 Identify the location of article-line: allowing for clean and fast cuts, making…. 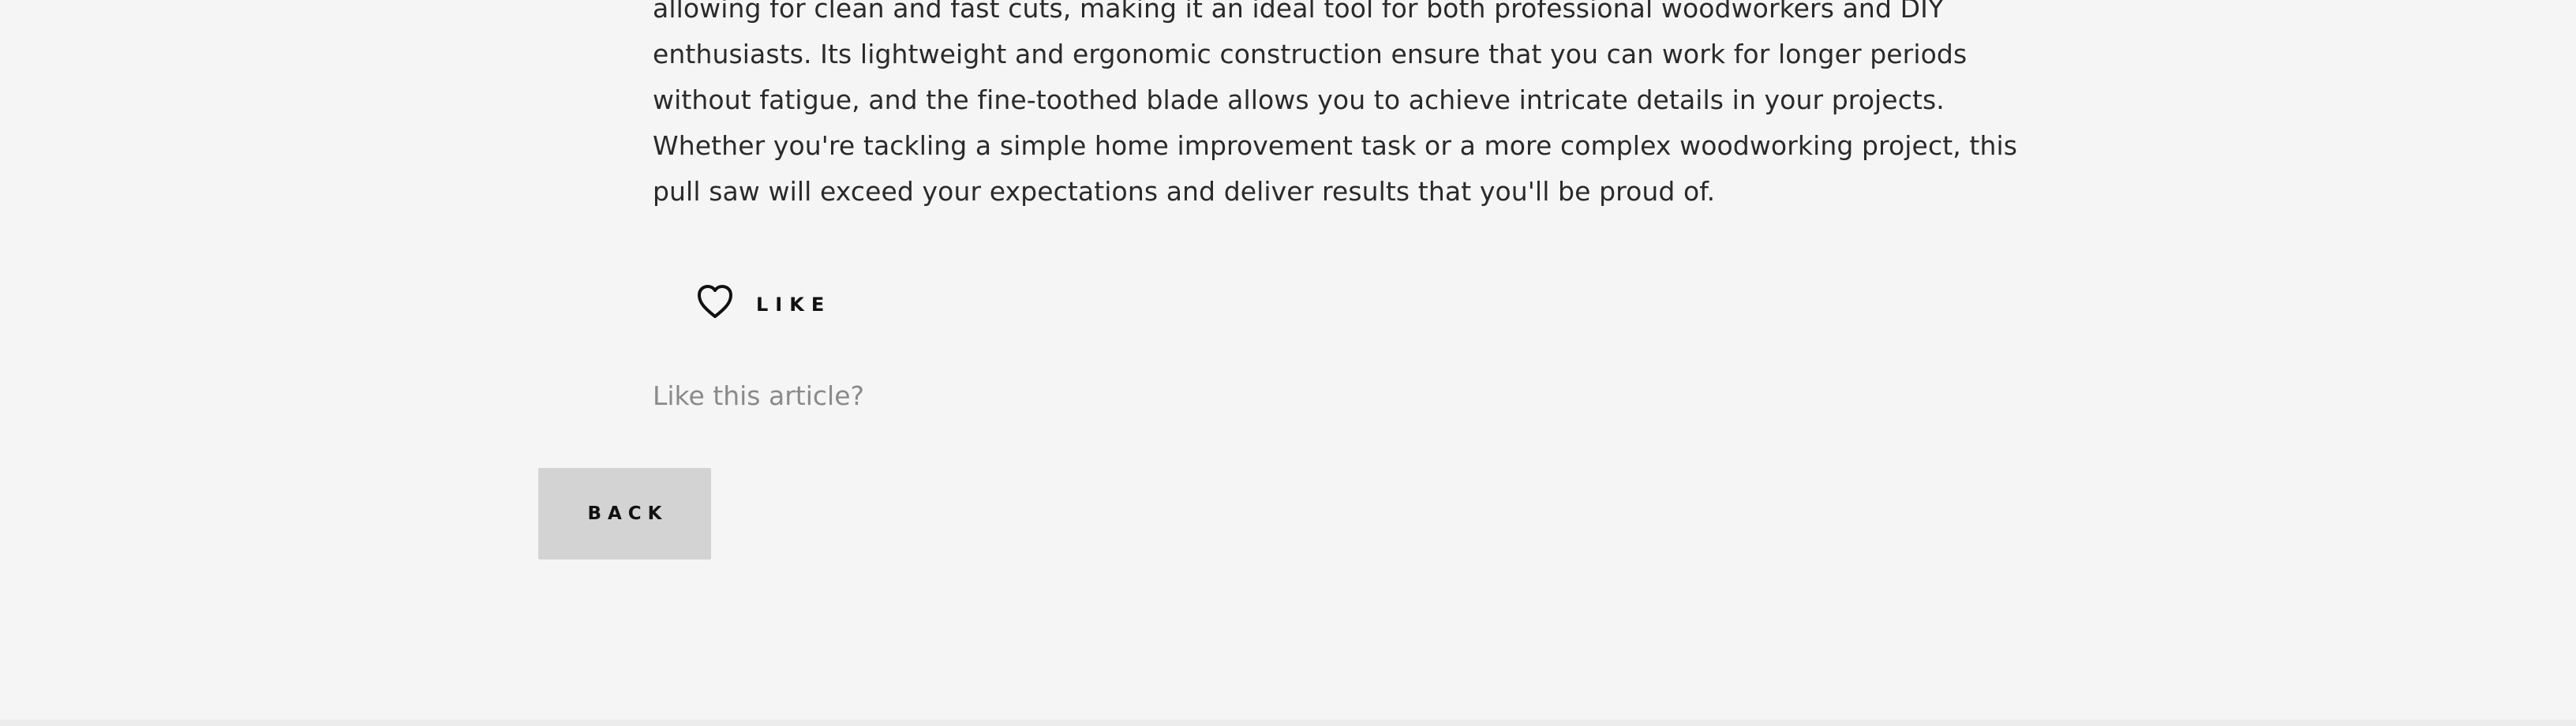
(1299, 12).